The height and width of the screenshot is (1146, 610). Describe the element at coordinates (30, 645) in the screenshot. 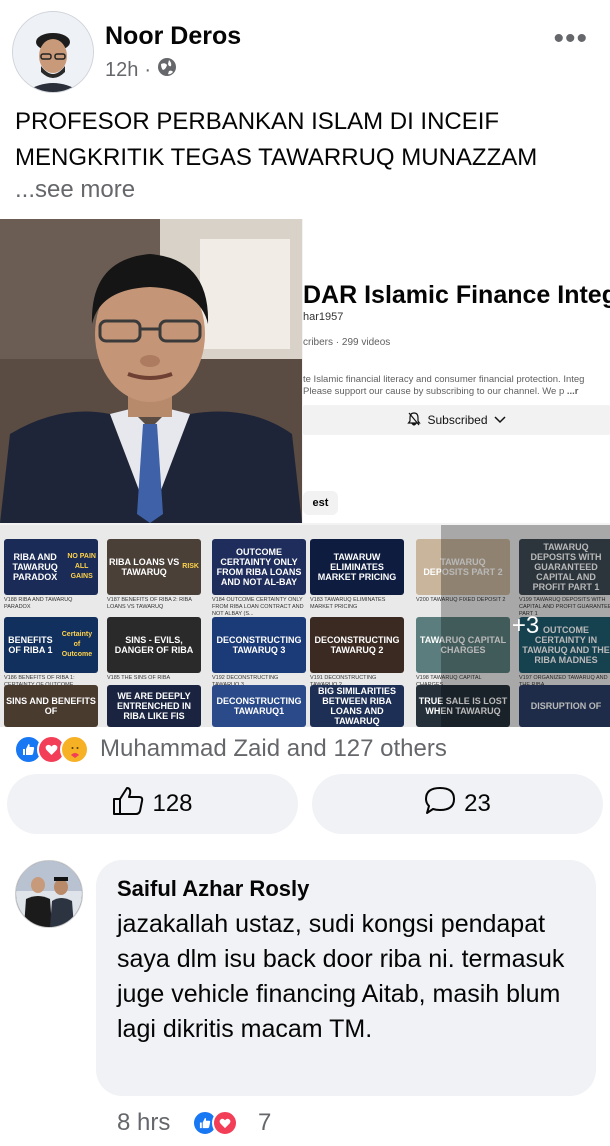

I see `thumbnail-title: BENEFITS OF RIBA 1` at that location.